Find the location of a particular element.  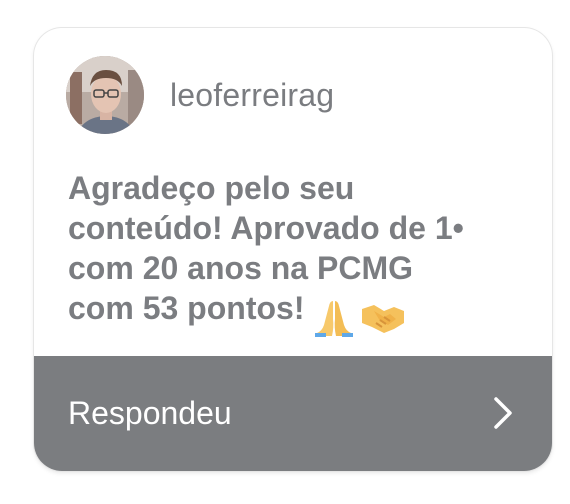

user-avatar-photo-icon is located at coordinates (105, 95).